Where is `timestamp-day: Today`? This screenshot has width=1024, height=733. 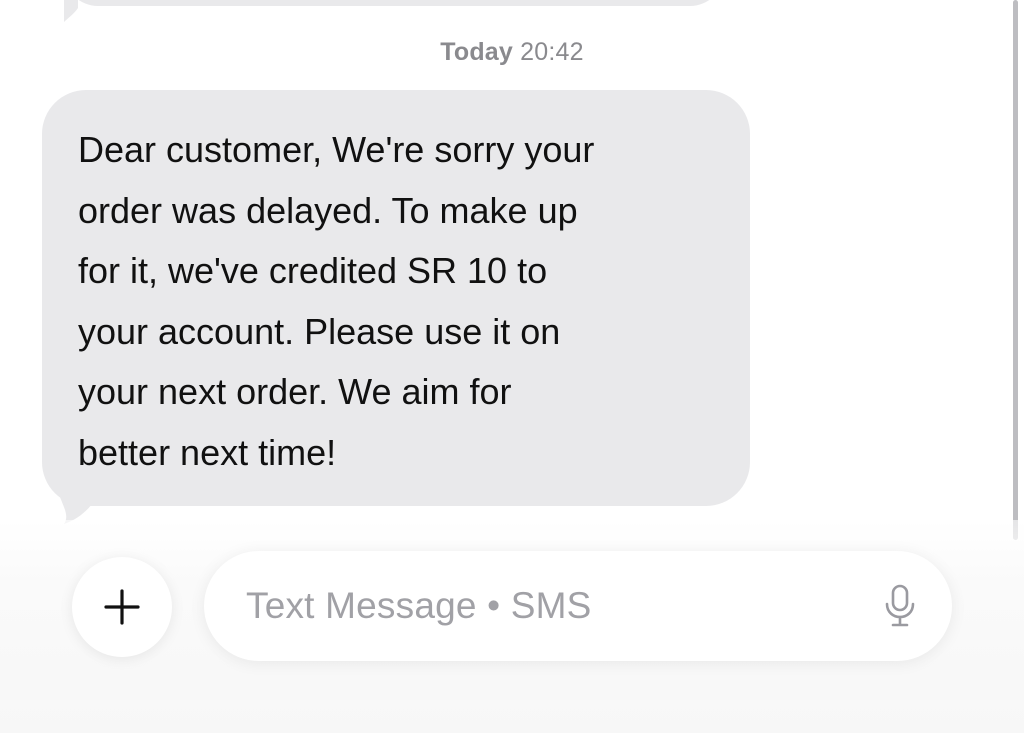
timestamp-day: Today is located at coordinates (477, 52).